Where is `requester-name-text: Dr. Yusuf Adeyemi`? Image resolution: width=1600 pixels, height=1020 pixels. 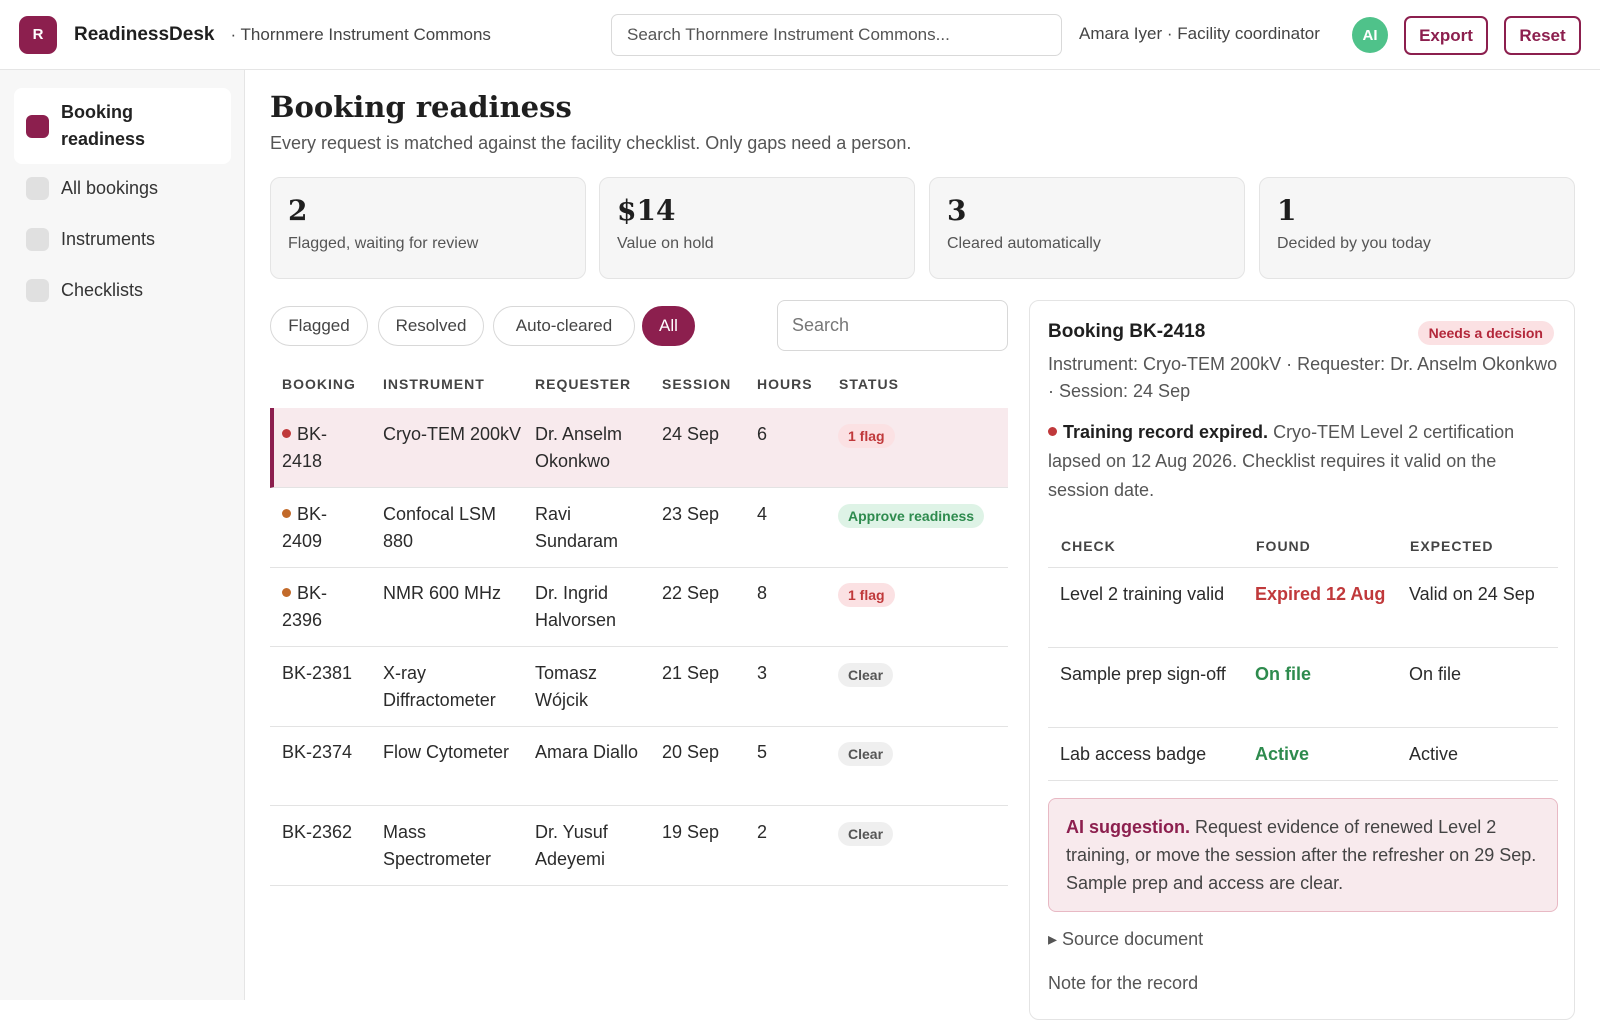
requester-name-text: Dr. Yusuf Adeyemi is located at coordinates (571, 845).